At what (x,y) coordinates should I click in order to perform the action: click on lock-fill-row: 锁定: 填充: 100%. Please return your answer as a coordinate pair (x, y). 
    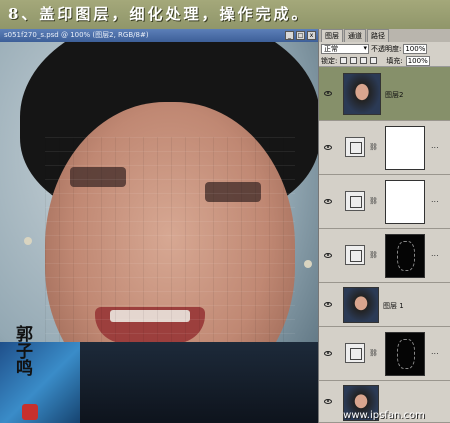
    Looking at the image, I should click on (384, 61).